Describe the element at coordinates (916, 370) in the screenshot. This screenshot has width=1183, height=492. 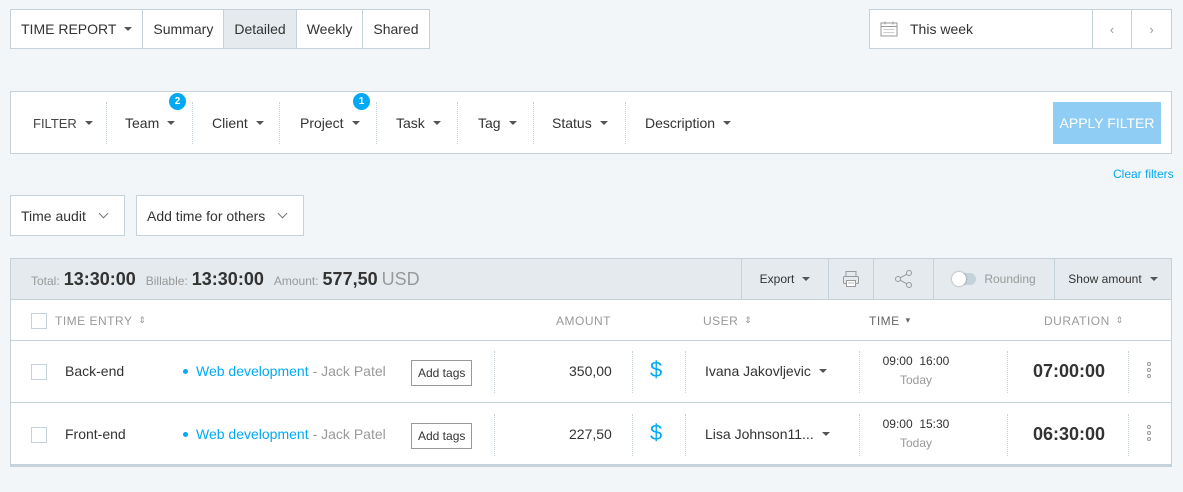
I see `entry-time-range: 09:00 16:00 Today` at that location.